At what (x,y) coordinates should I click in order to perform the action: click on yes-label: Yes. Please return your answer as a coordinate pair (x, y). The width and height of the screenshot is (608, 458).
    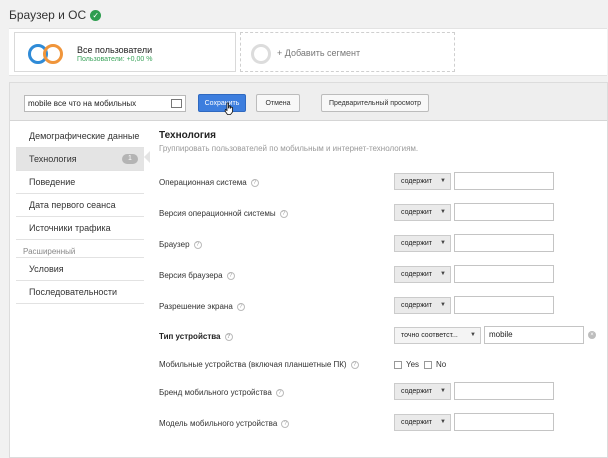
    Looking at the image, I should click on (413, 364).